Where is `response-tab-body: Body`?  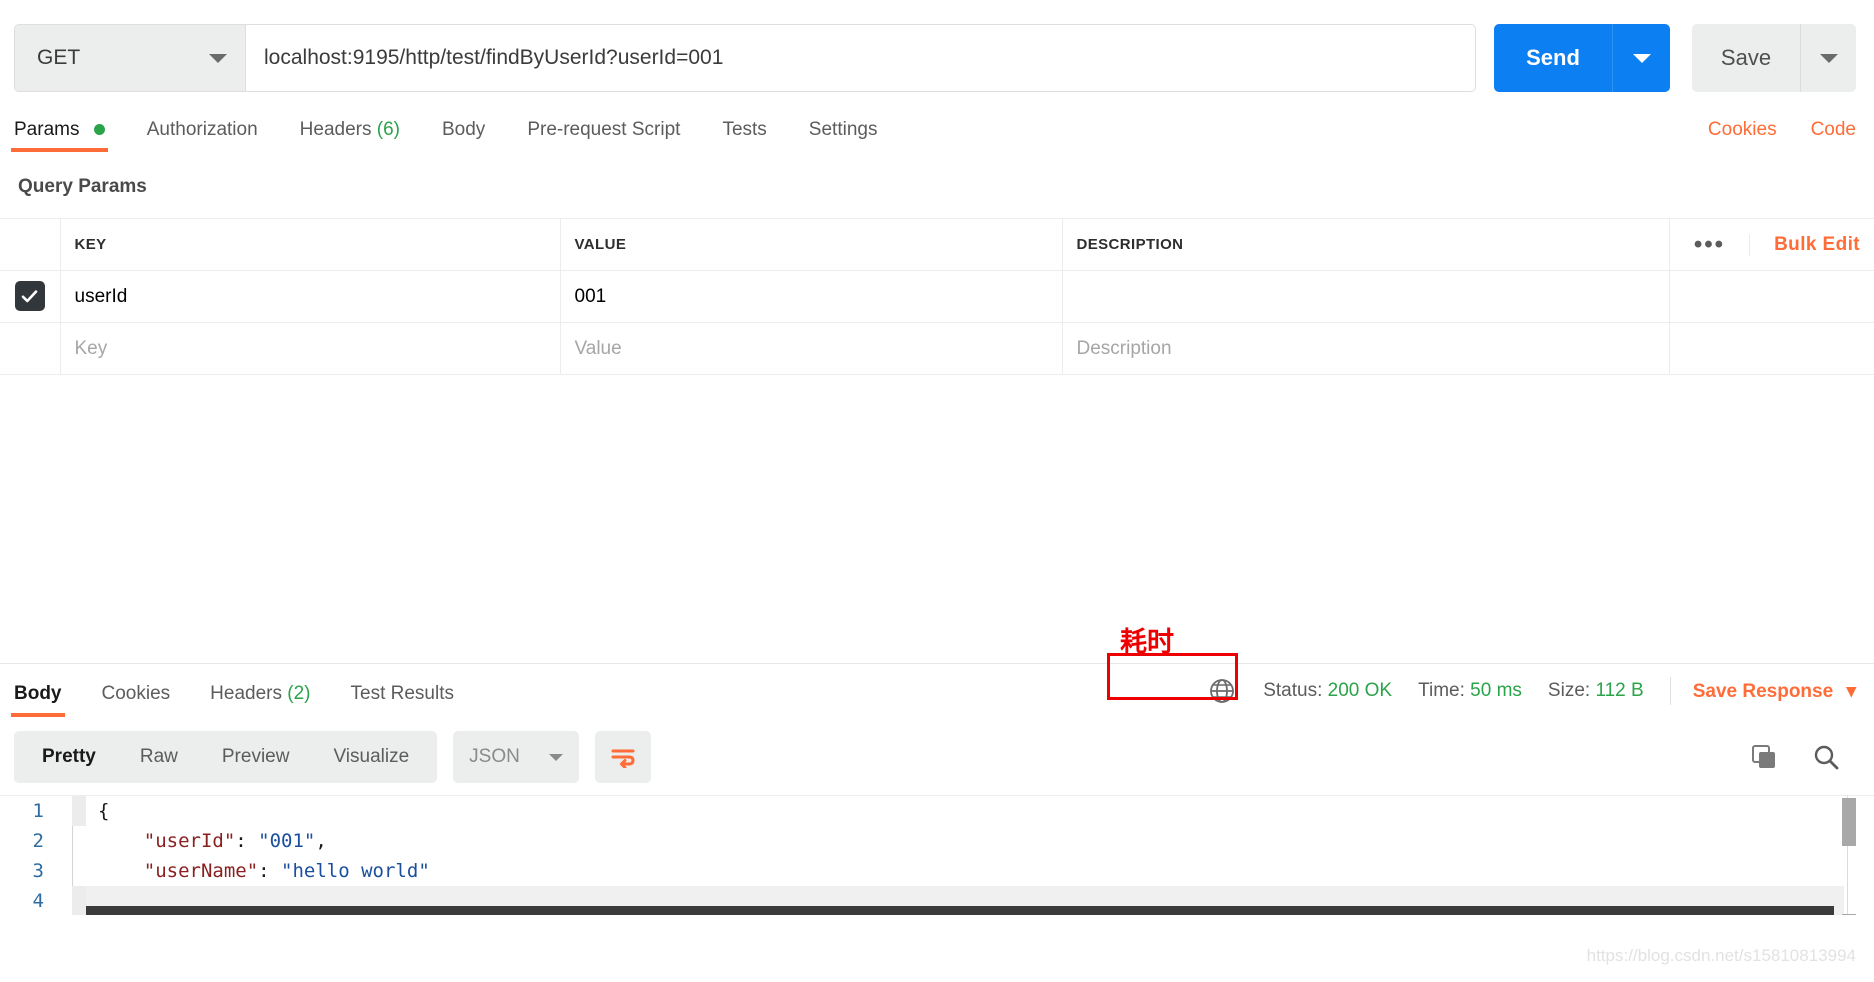 response-tab-body: Body is located at coordinates (37, 700).